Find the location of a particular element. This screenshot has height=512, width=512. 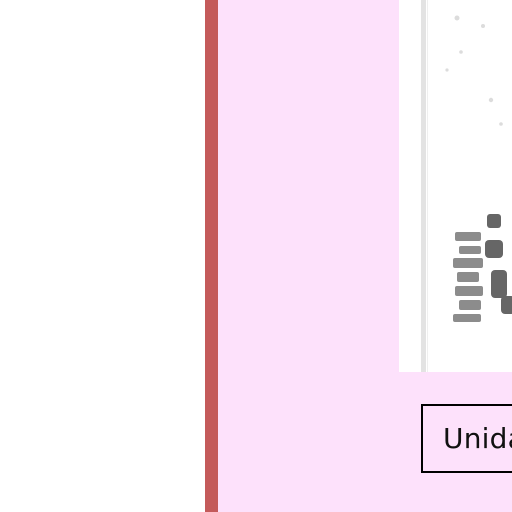

unit-label-text: Unida is located at coordinates (477, 438).